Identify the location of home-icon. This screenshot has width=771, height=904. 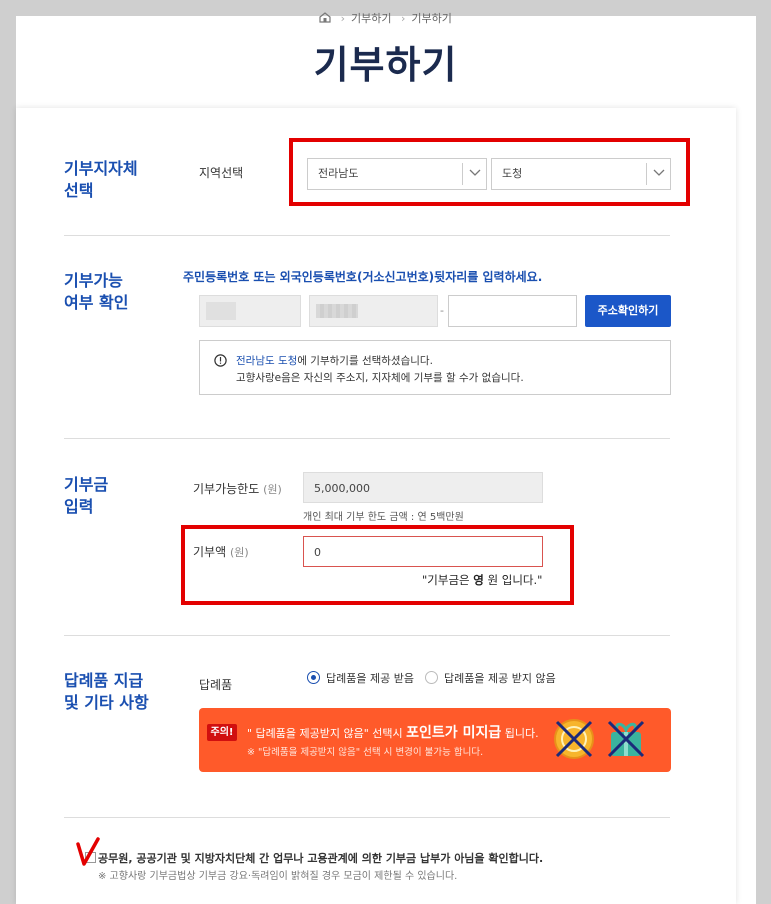
(325, 17).